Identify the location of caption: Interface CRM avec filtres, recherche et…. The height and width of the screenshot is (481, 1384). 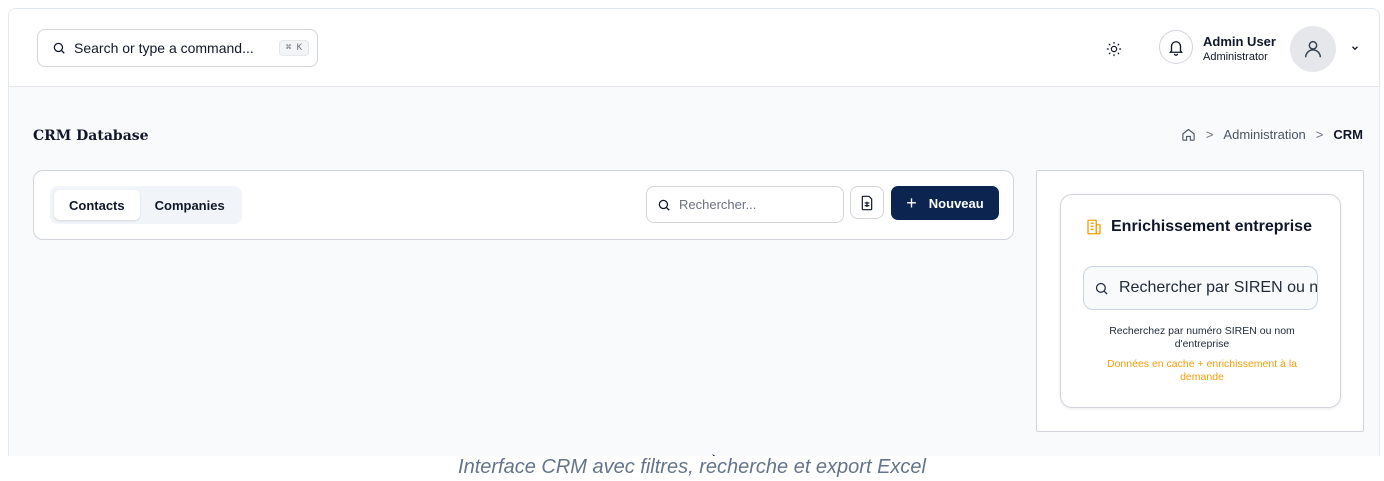
(692, 468).